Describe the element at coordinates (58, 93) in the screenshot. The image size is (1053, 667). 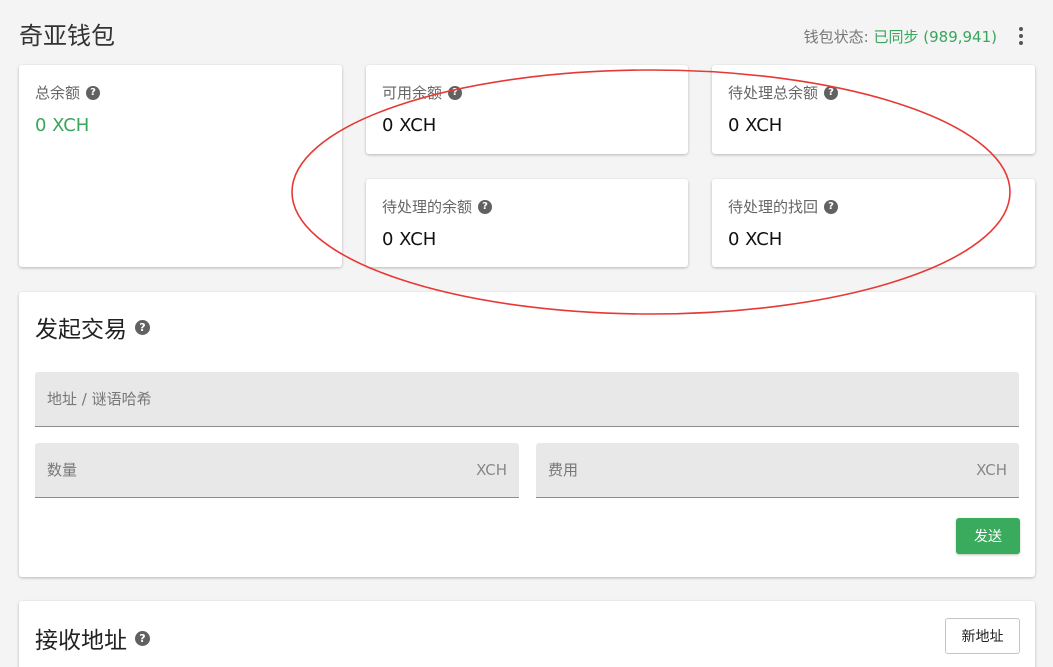
I see `balance-label: 总余额` at that location.